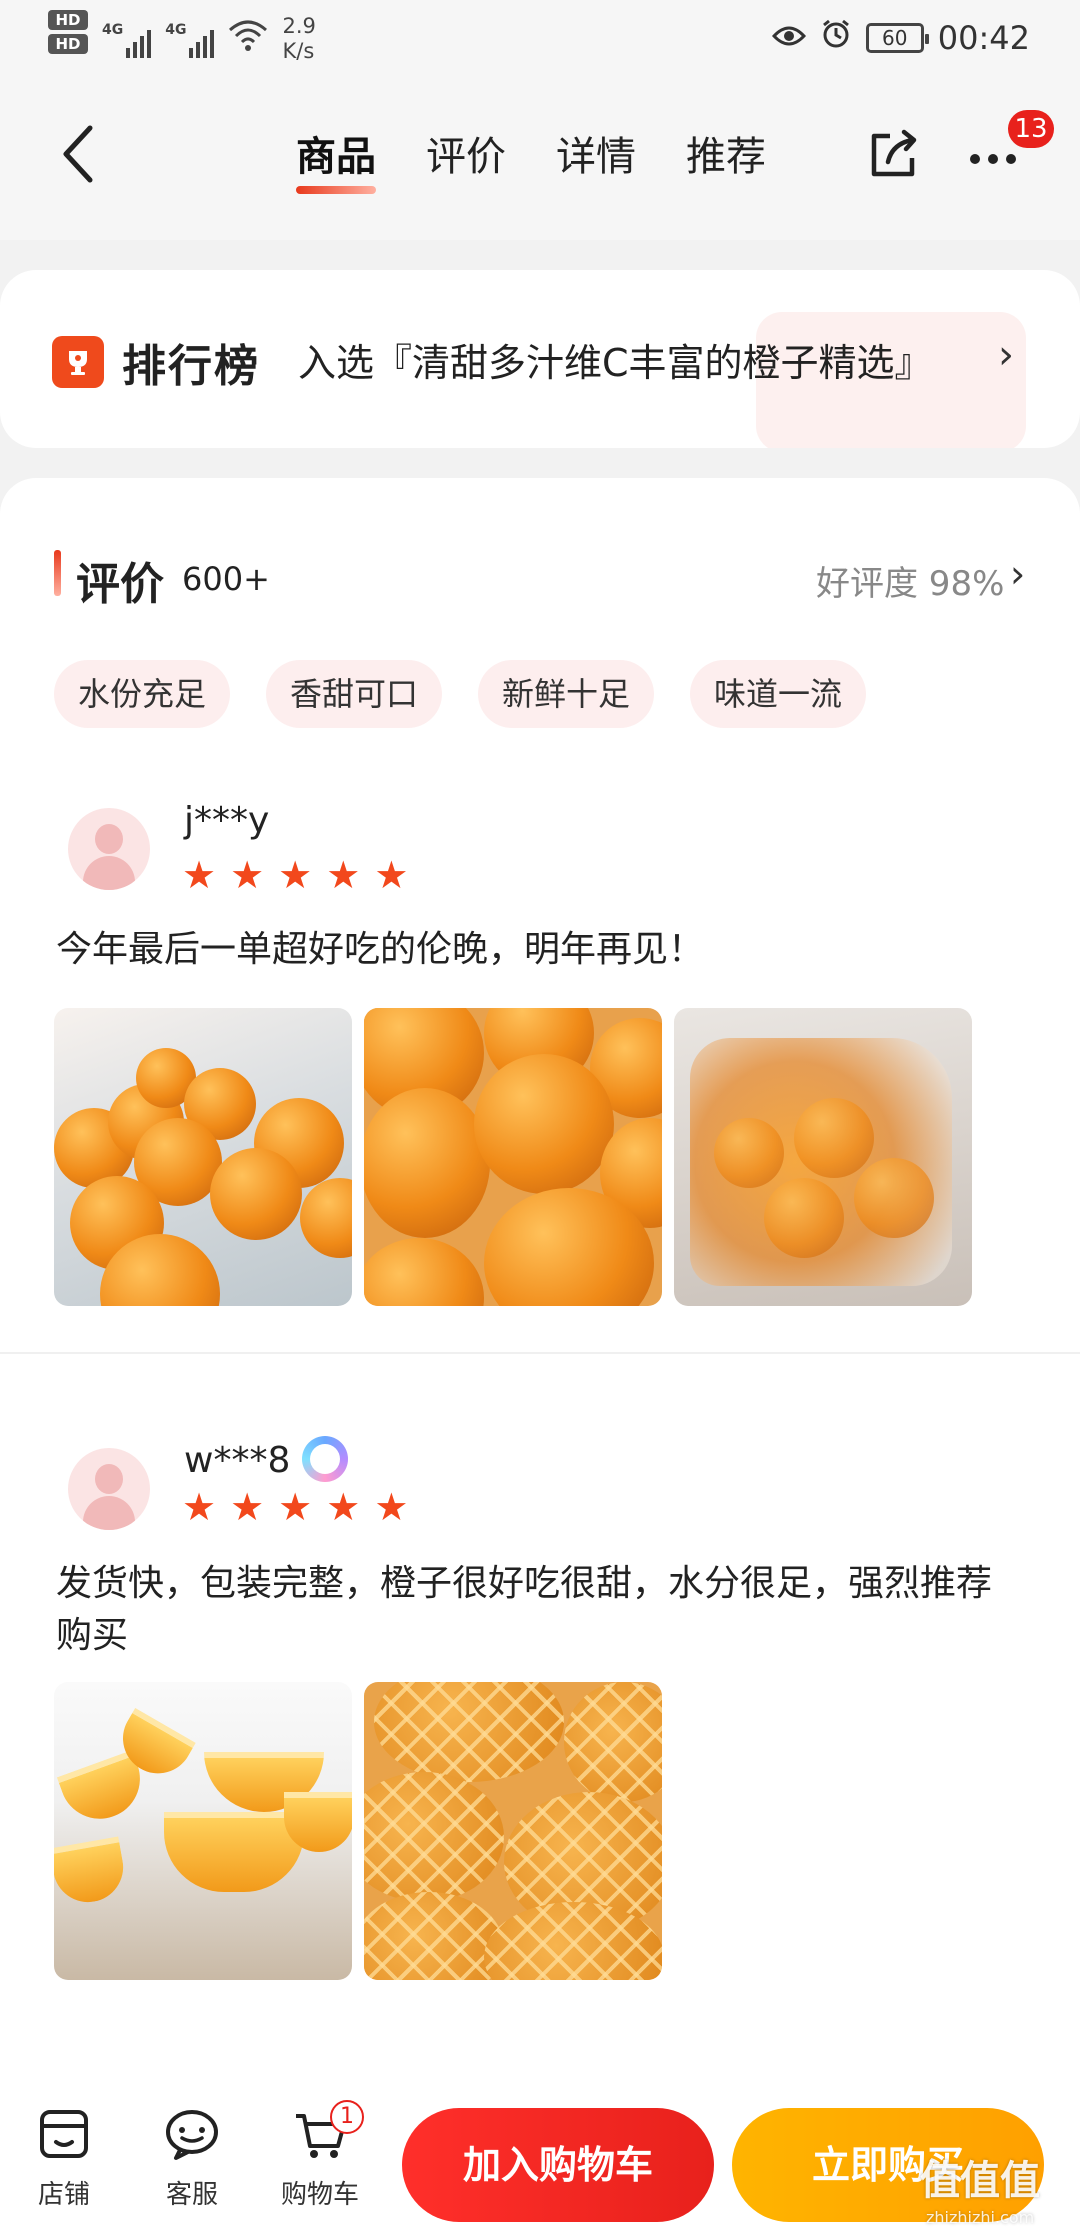  I want to click on ranking-title: 排行榜, so click(191, 366).